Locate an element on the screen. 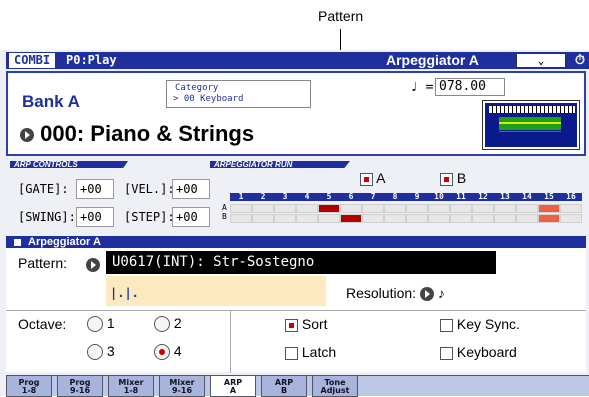 The image size is (589, 397). pattern-field: U0617(INT): Str-Sostegno is located at coordinates (301, 262).